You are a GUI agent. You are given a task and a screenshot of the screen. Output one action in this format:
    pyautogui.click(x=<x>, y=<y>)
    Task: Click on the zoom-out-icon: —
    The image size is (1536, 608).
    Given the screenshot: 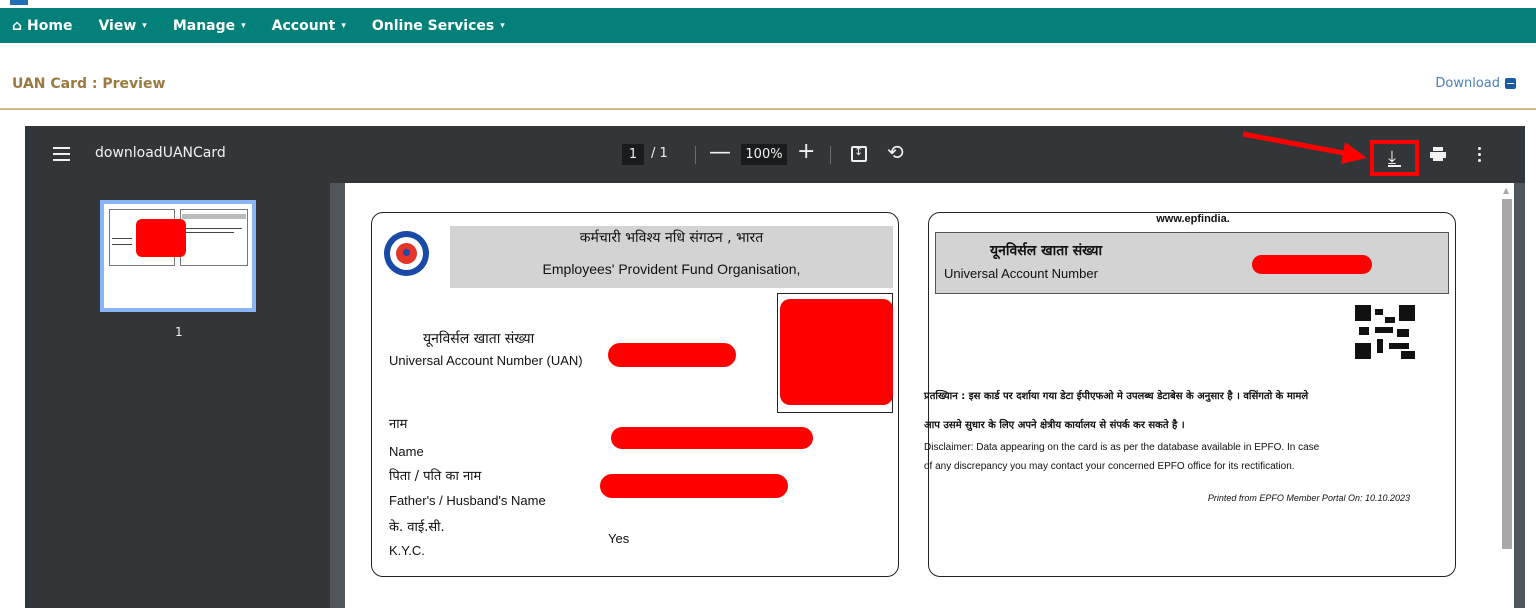 What is the action you would take?
    pyautogui.click(x=720, y=152)
    